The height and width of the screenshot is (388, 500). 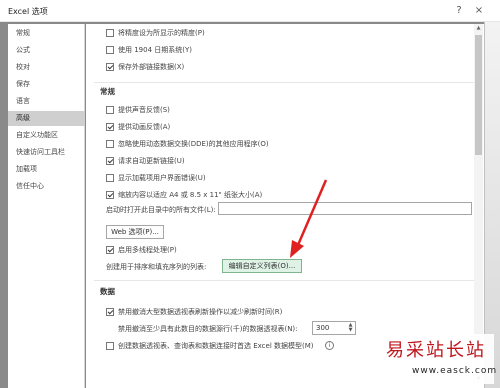 What do you see at coordinates (46, 135) in the screenshot?
I see `sidebar-item-customize-ribbon: 自定义功能区` at bounding box center [46, 135].